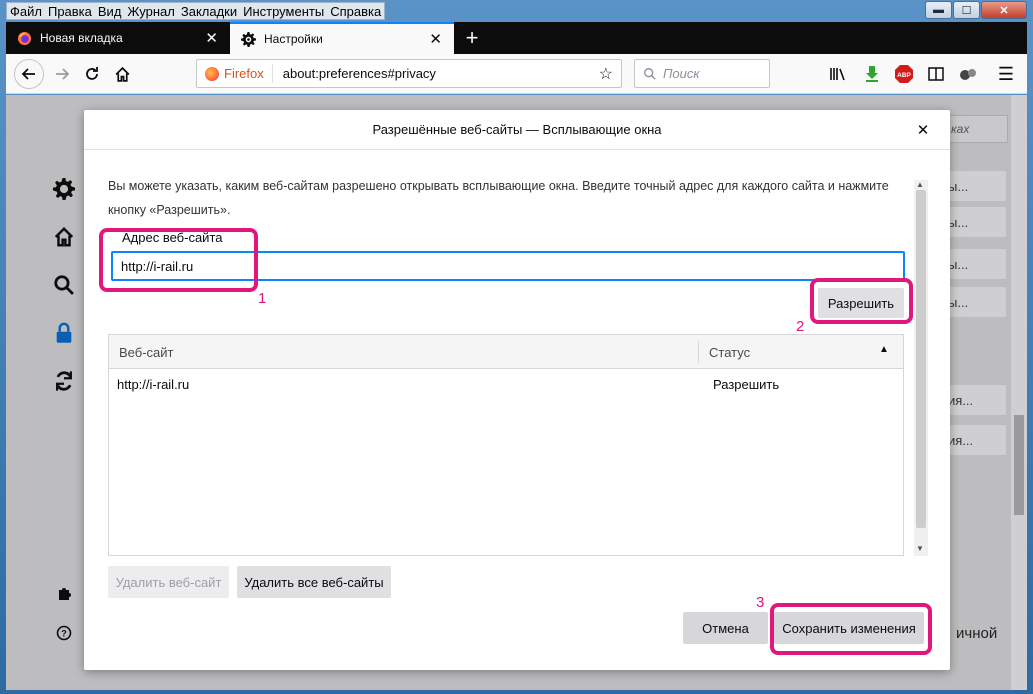 This screenshot has height=694, width=1033. What do you see at coordinates (872, 74) in the screenshot?
I see `download-icon` at bounding box center [872, 74].